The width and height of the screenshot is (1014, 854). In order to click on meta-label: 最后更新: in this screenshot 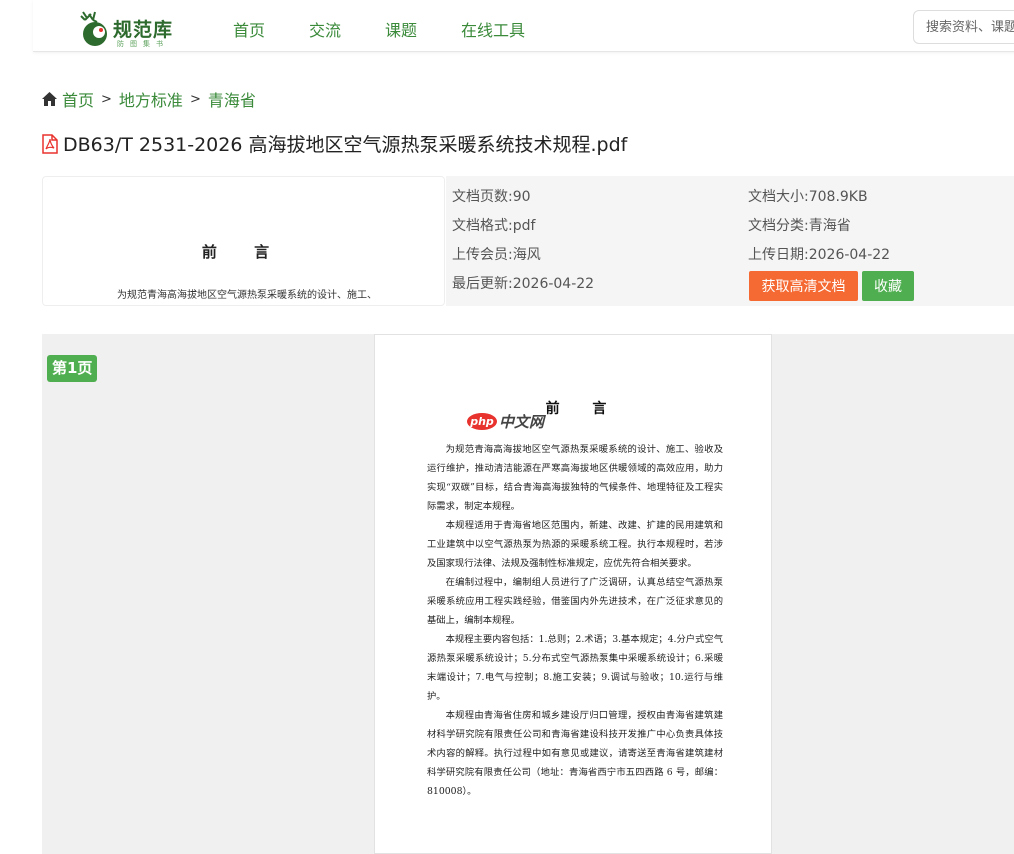, I will do `click(482, 284)`.